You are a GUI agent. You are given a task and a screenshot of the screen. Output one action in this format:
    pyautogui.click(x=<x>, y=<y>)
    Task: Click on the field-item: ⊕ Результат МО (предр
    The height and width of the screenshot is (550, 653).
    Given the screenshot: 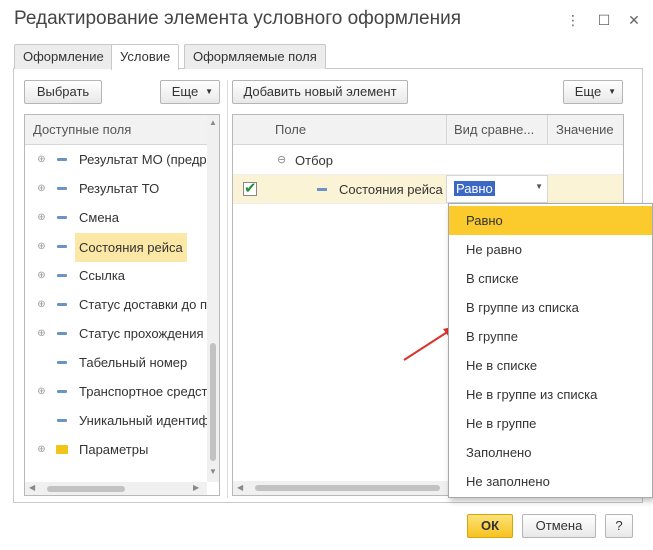 What is the action you would take?
    pyautogui.click(x=116, y=160)
    